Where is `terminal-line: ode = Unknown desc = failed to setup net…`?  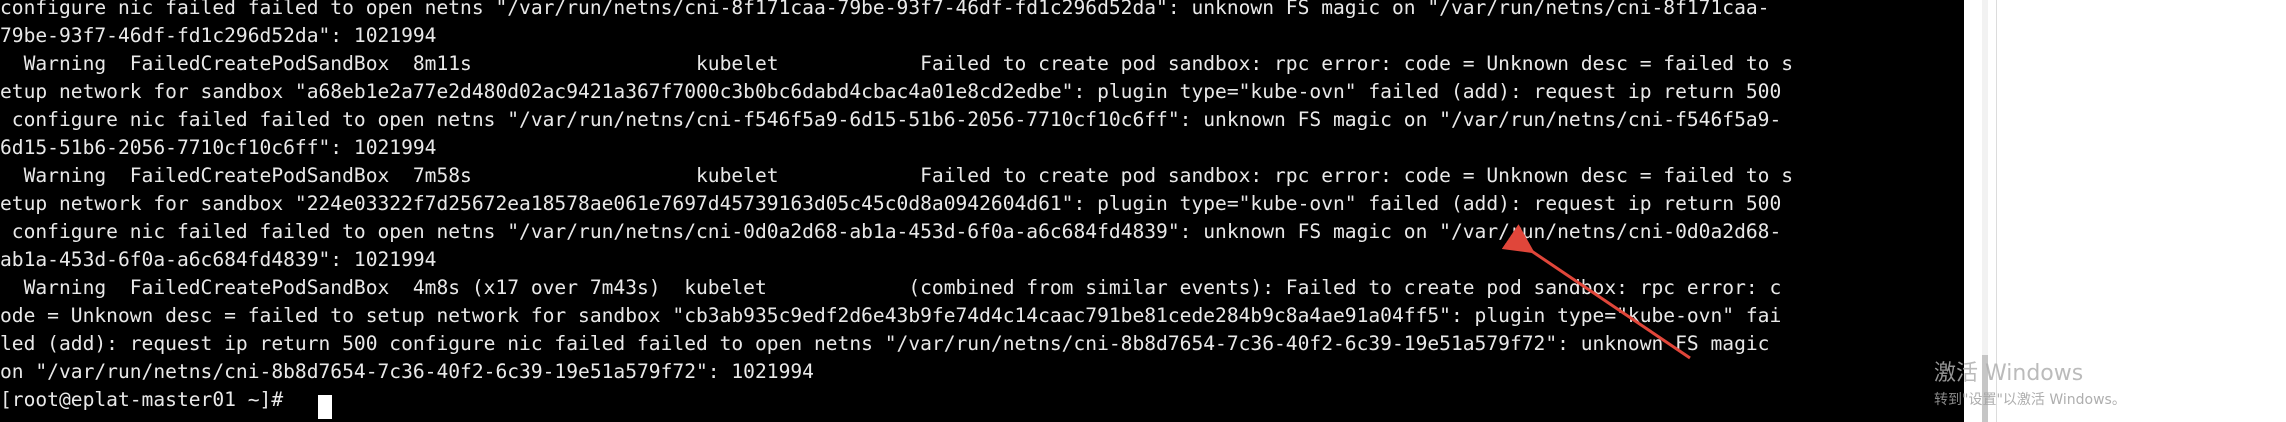
terminal-line: ode = Unknown desc = failed to setup net… is located at coordinates (891, 315).